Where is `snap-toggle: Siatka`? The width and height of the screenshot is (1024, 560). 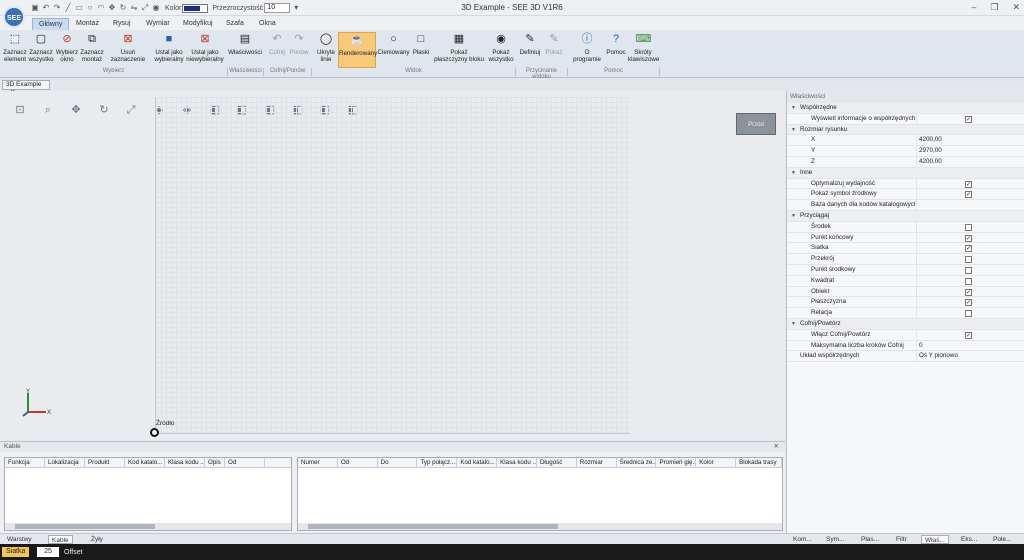 snap-toggle: Siatka is located at coordinates (16, 552).